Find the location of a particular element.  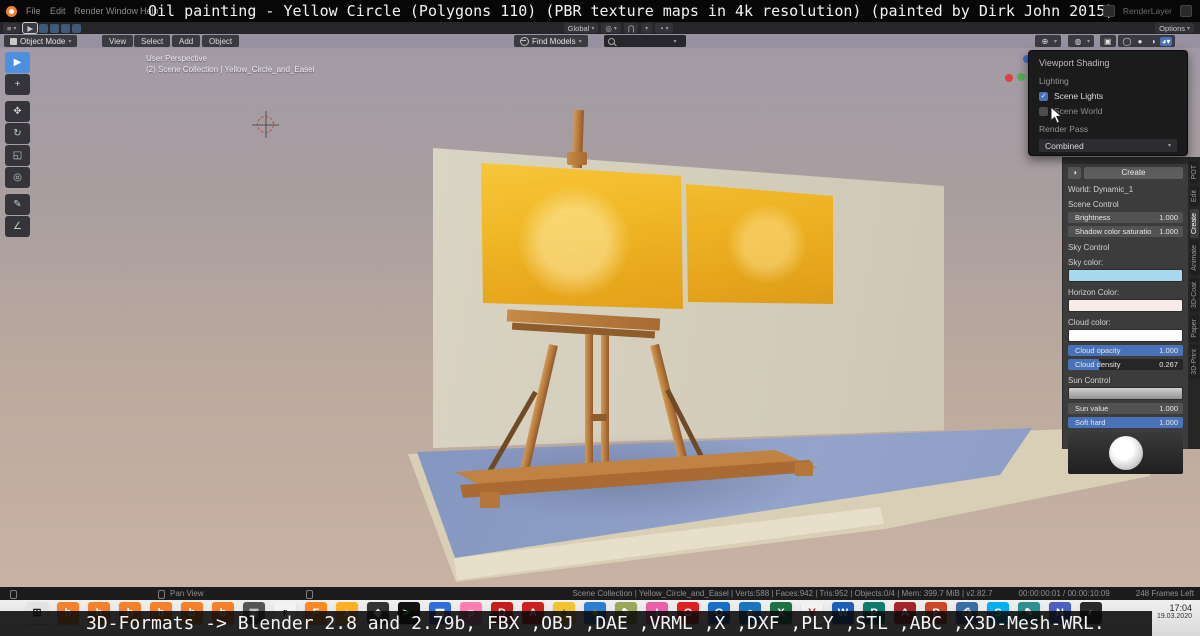

painting-right-object is located at coordinates (759, 244).